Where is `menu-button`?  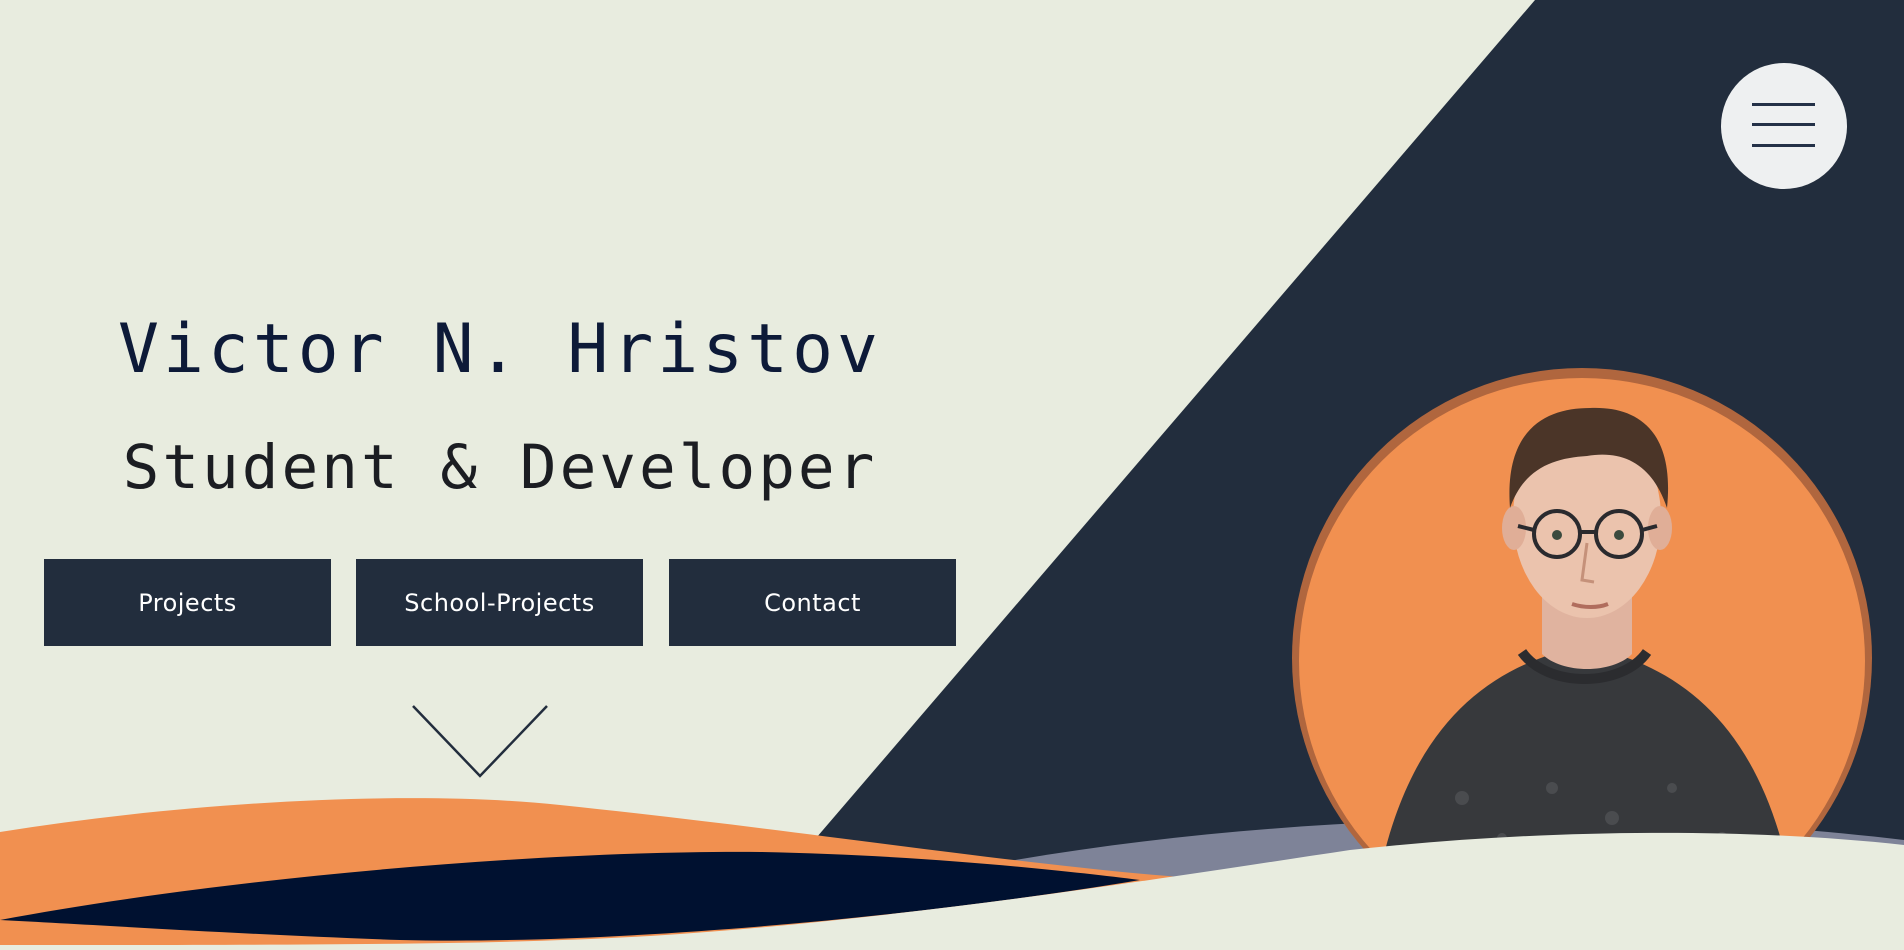
menu-button is located at coordinates (1784, 126).